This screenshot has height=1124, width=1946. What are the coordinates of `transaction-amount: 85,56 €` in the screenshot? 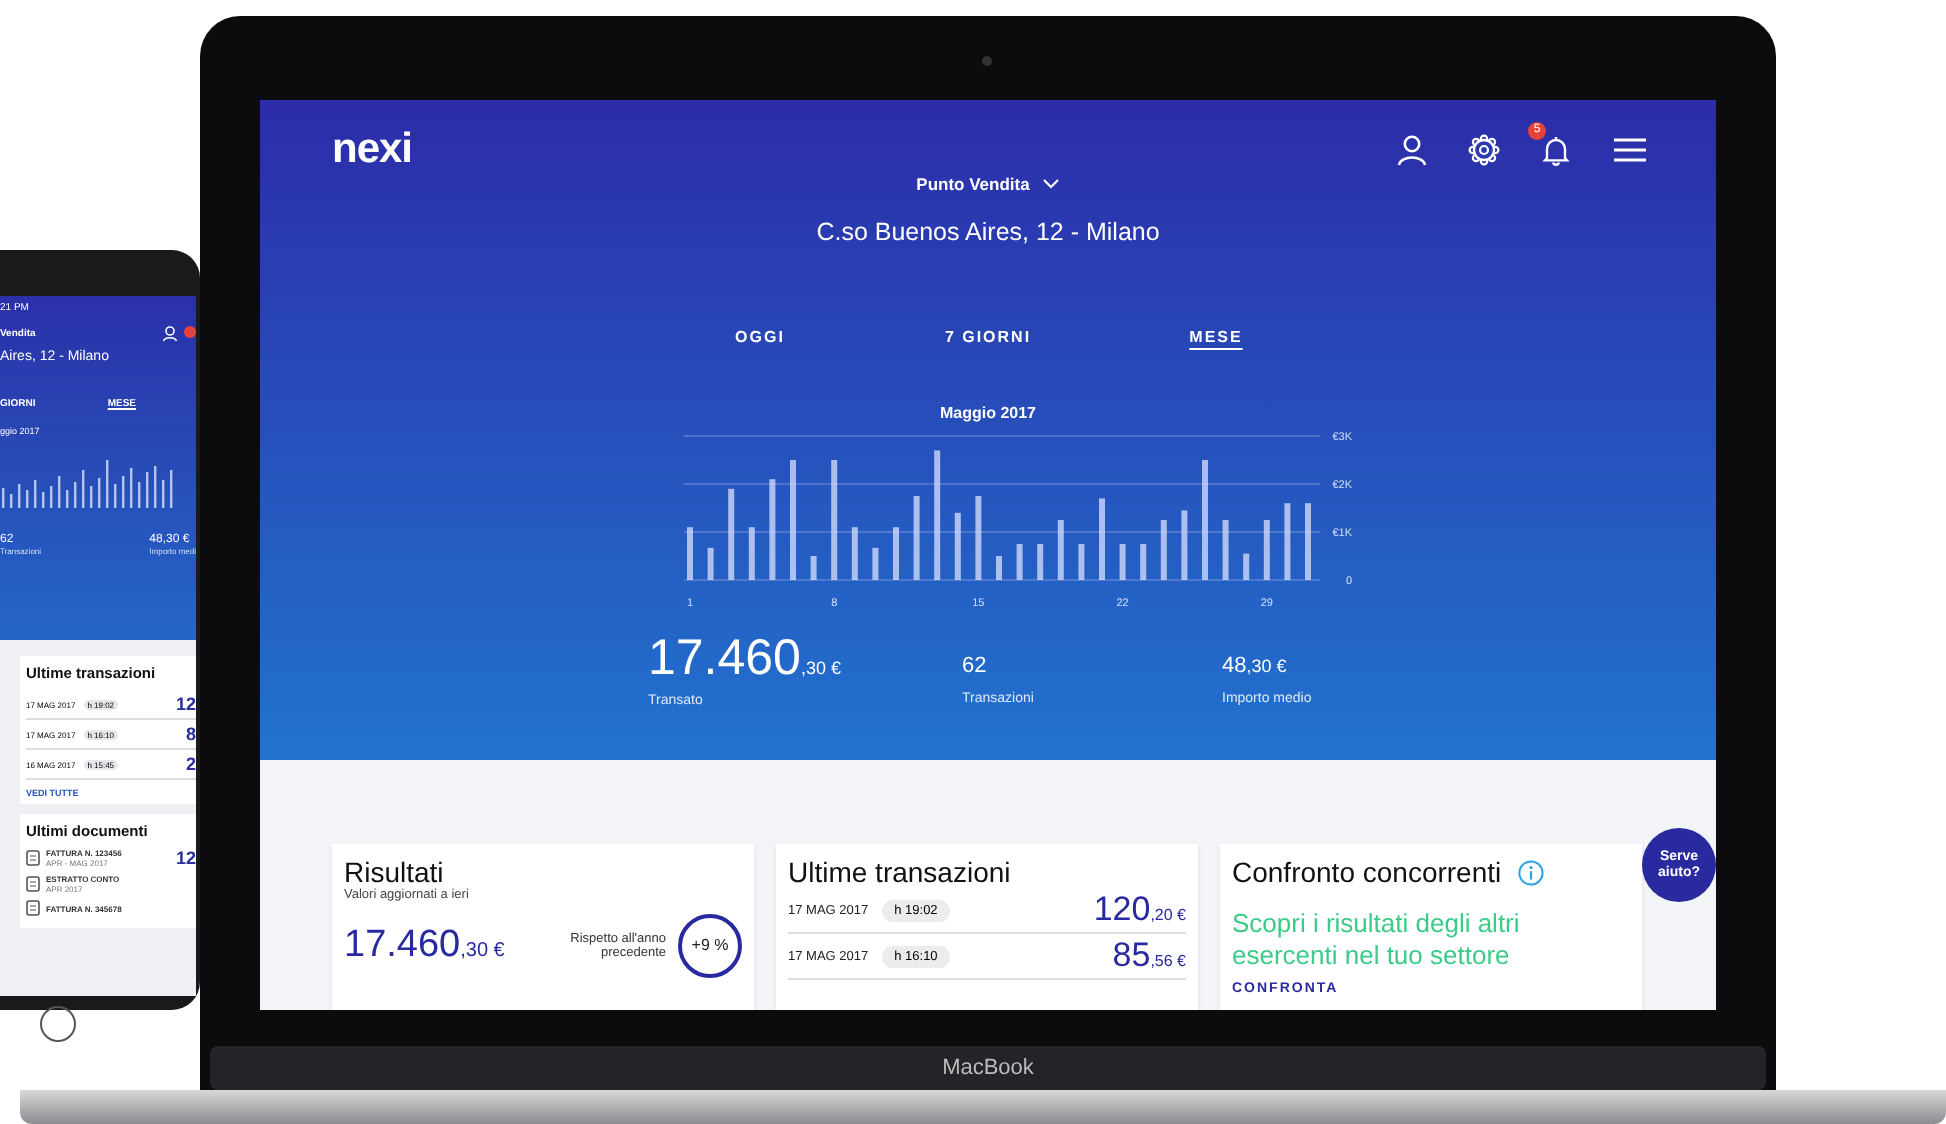 It's located at (1149, 956).